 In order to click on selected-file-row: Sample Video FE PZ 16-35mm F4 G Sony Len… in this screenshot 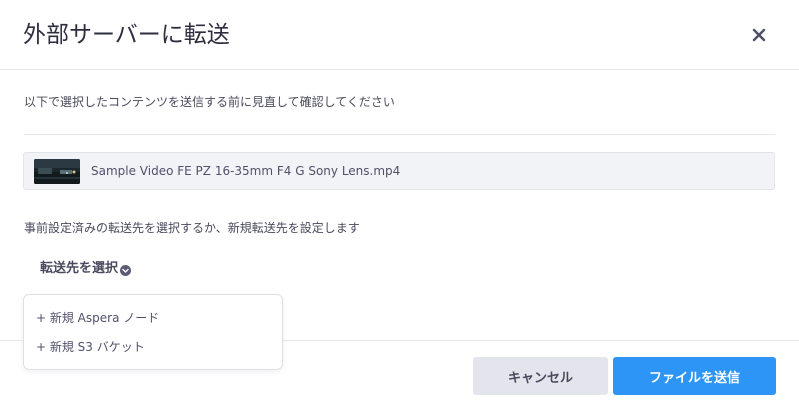, I will do `click(399, 171)`.